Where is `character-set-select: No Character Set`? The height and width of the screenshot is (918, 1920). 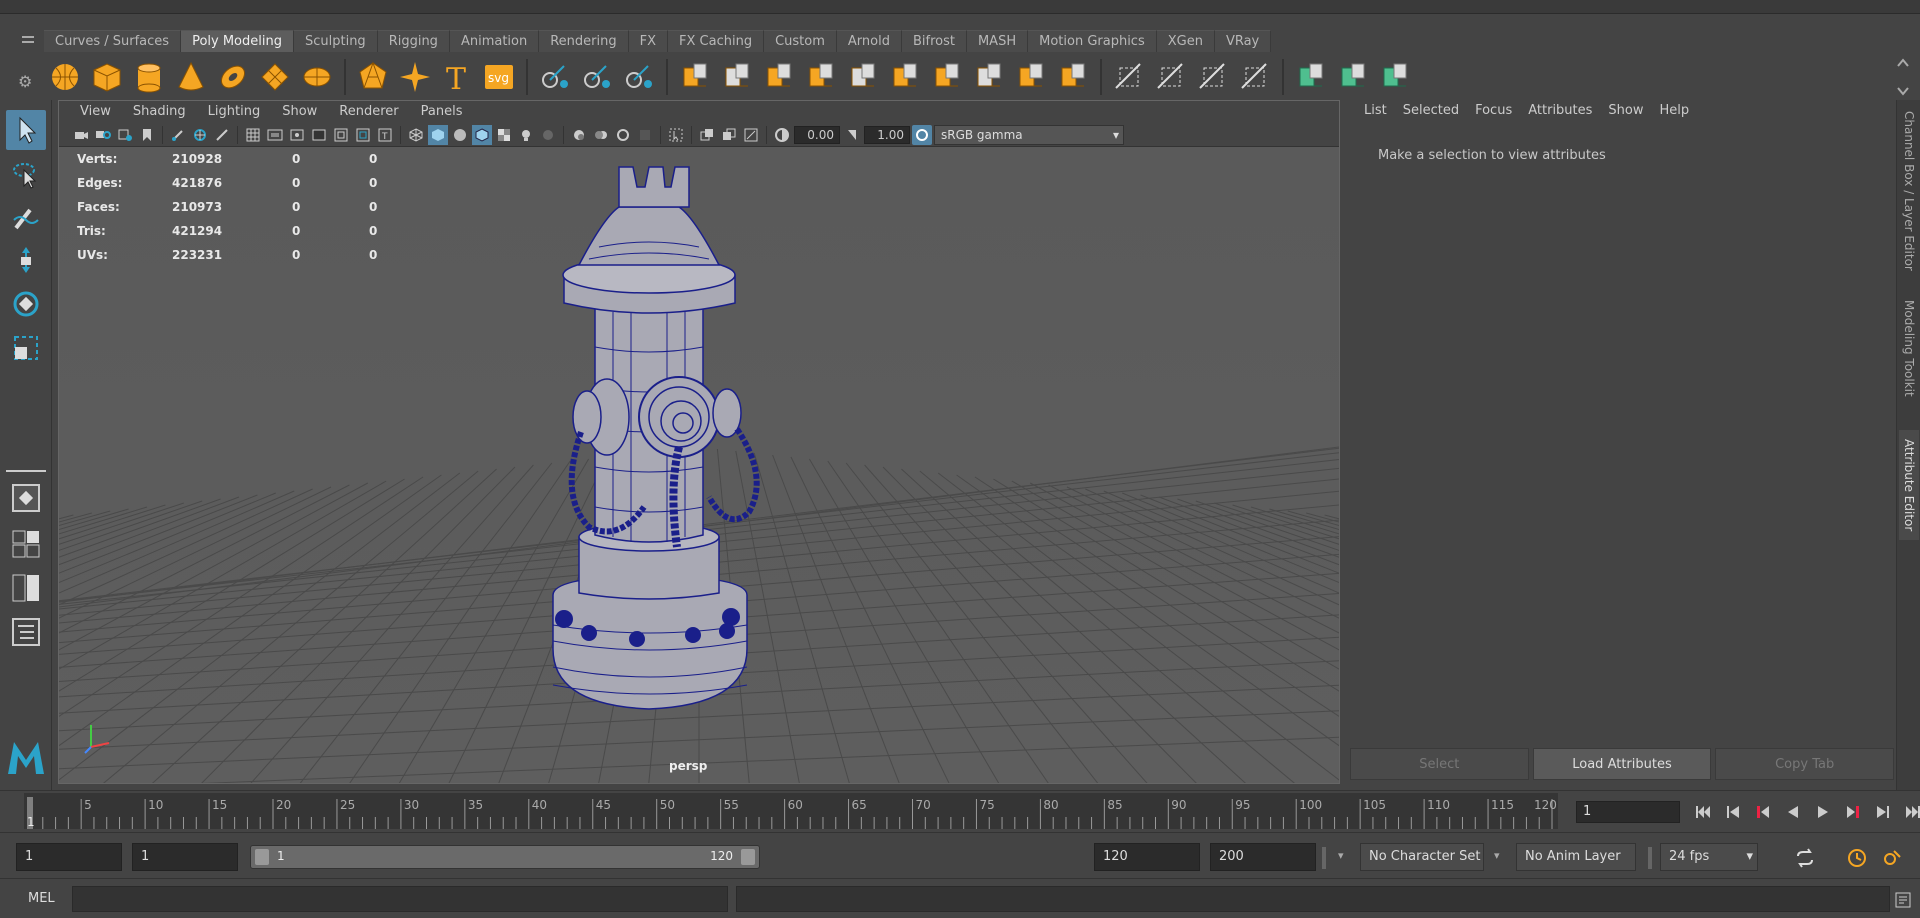 character-set-select: No Character Set is located at coordinates (1422, 857).